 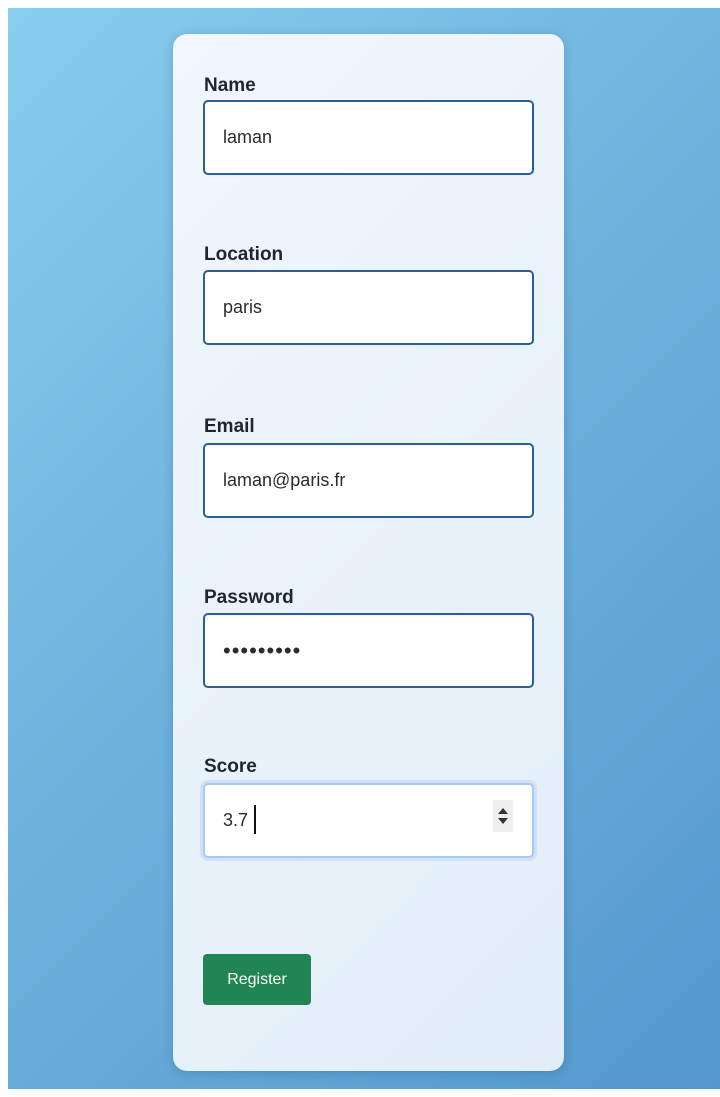 I want to click on spin-up-down-icon, so click(x=503, y=816).